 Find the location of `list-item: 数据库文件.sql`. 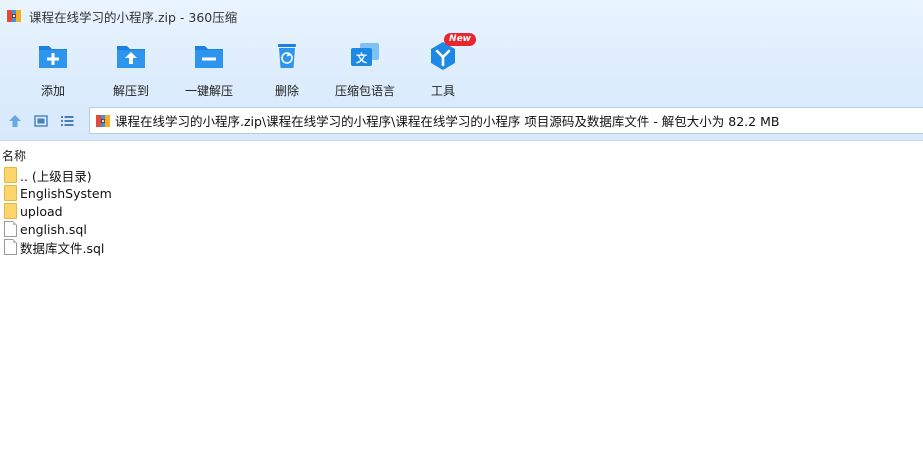

list-item: 数据库文件.sql is located at coordinates (461, 247).